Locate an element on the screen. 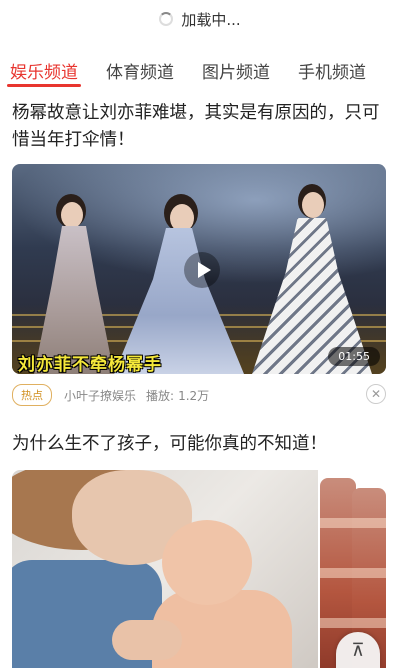 The height and width of the screenshot is (668, 400). play-icon is located at coordinates (204, 270).